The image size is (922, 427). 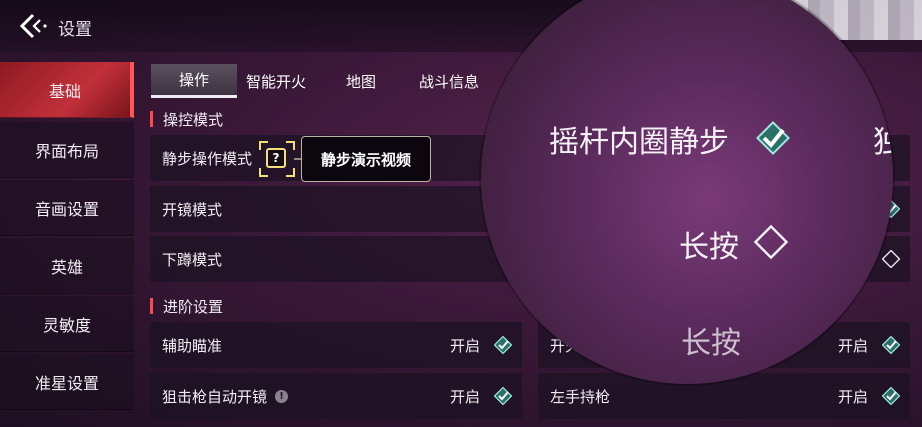 I want to click on sidebar-item-crosshair: 准星设置, so click(x=67, y=382).